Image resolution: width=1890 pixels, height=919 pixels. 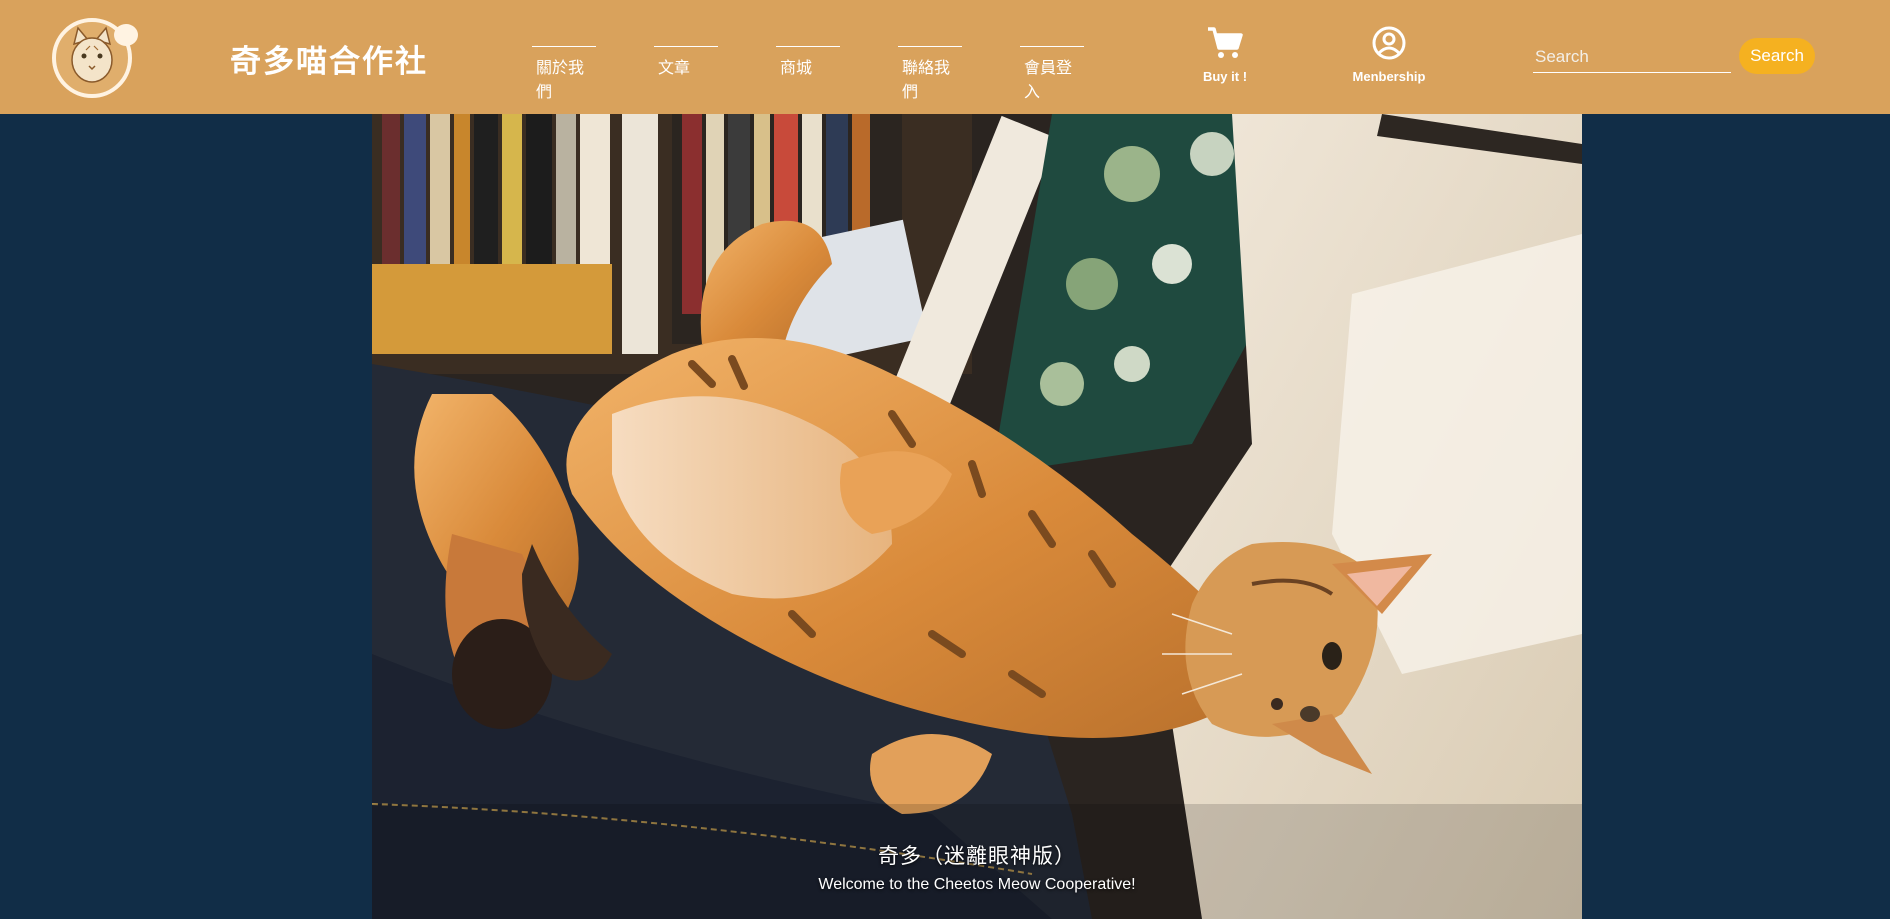 What do you see at coordinates (1389, 76) in the screenshot?
I see `membership-label: Menbership` at bounding box center [1389, 76].